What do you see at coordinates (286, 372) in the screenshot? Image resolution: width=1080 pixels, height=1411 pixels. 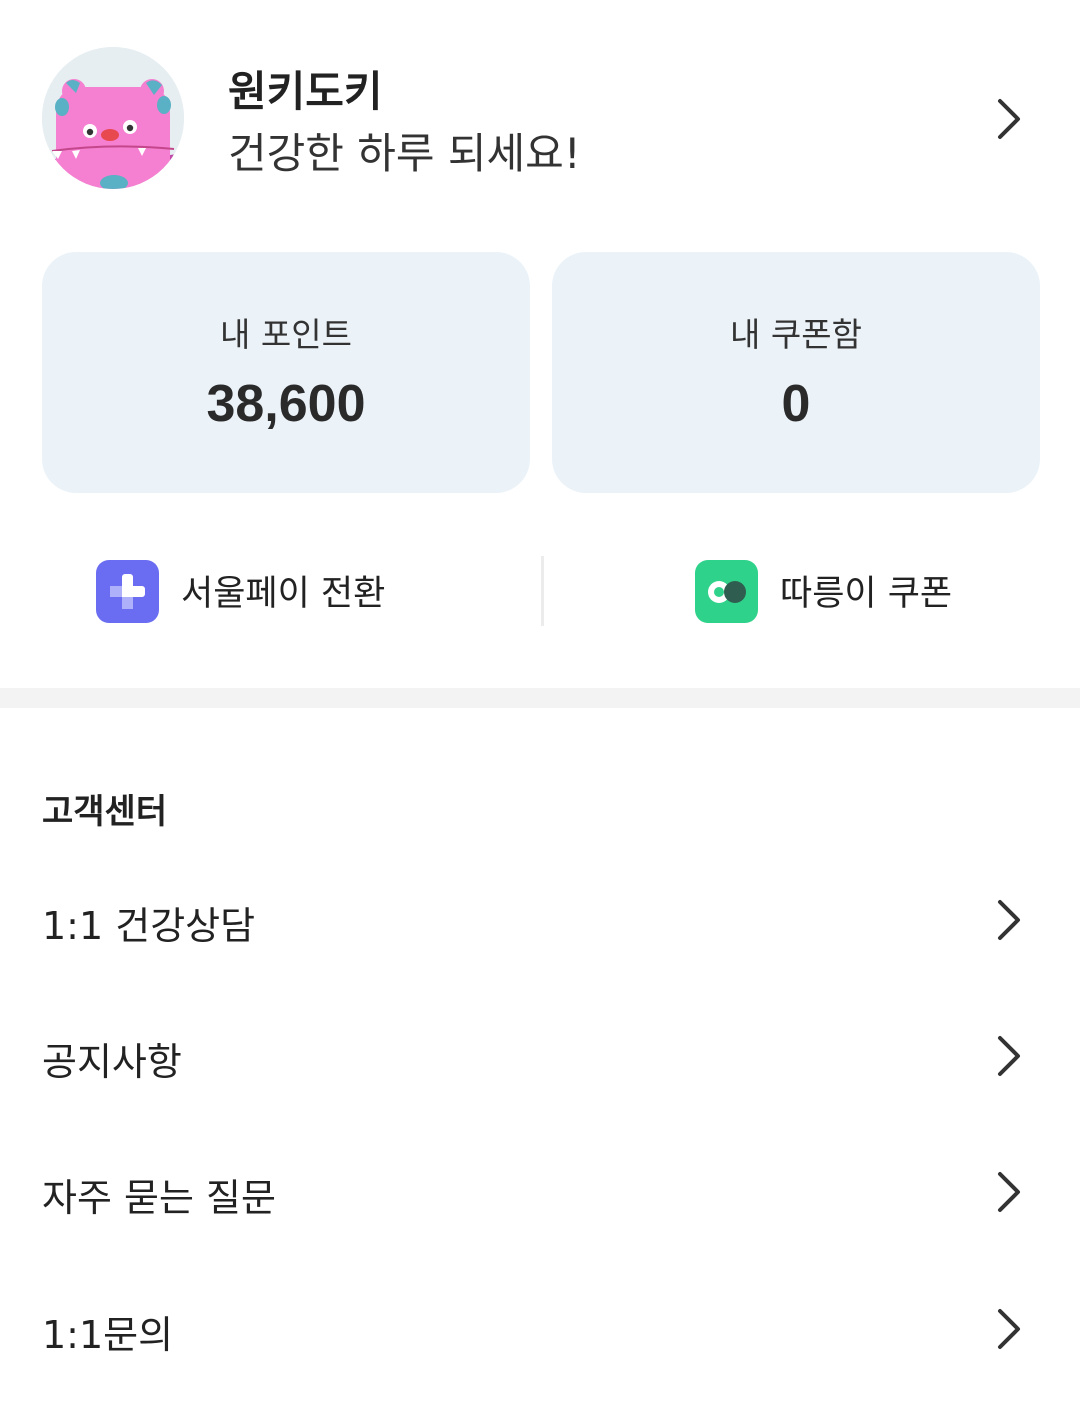 I see `points-card: 내 포인트 38,600` at bounding box center [286, 372].